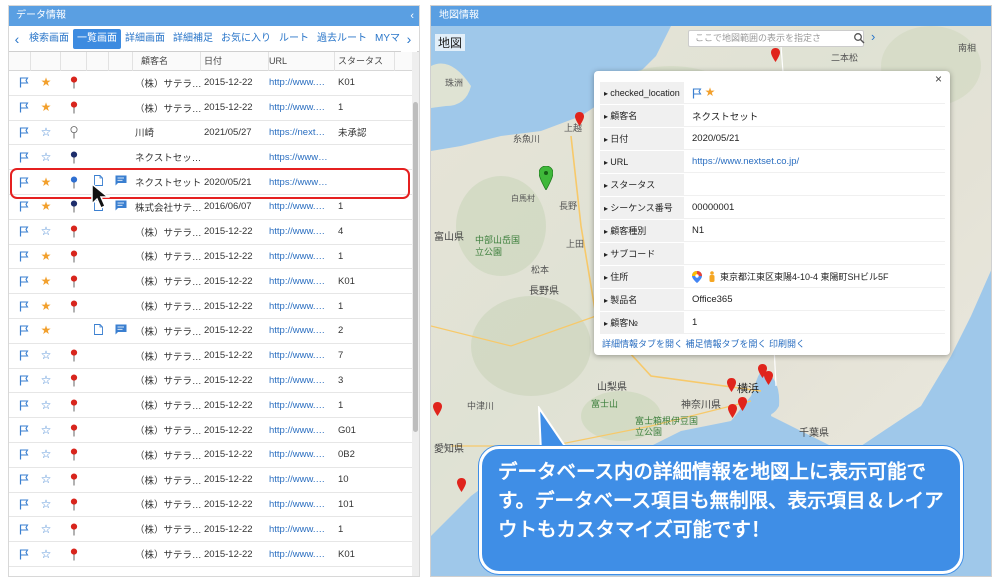 Image resolution: width=1000 pixels, height=580 pixels. Describe the element at coordinates (246, 39) in the screenshot. I see `tab-4: お気に入り` at that location.